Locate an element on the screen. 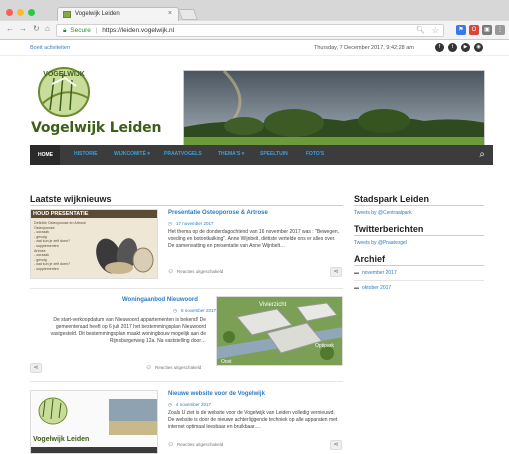 This screenshot has width=509, height=454. nav-item-themas: THEMA'S ▾ is located at coordinates (231, 154).